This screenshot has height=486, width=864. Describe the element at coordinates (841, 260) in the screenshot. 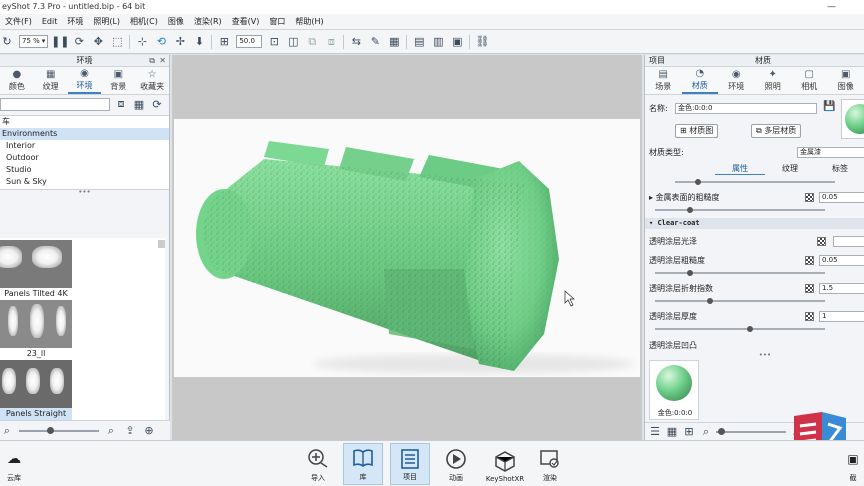

I see `clearcoat-roughness-input: 0.05` at that location.